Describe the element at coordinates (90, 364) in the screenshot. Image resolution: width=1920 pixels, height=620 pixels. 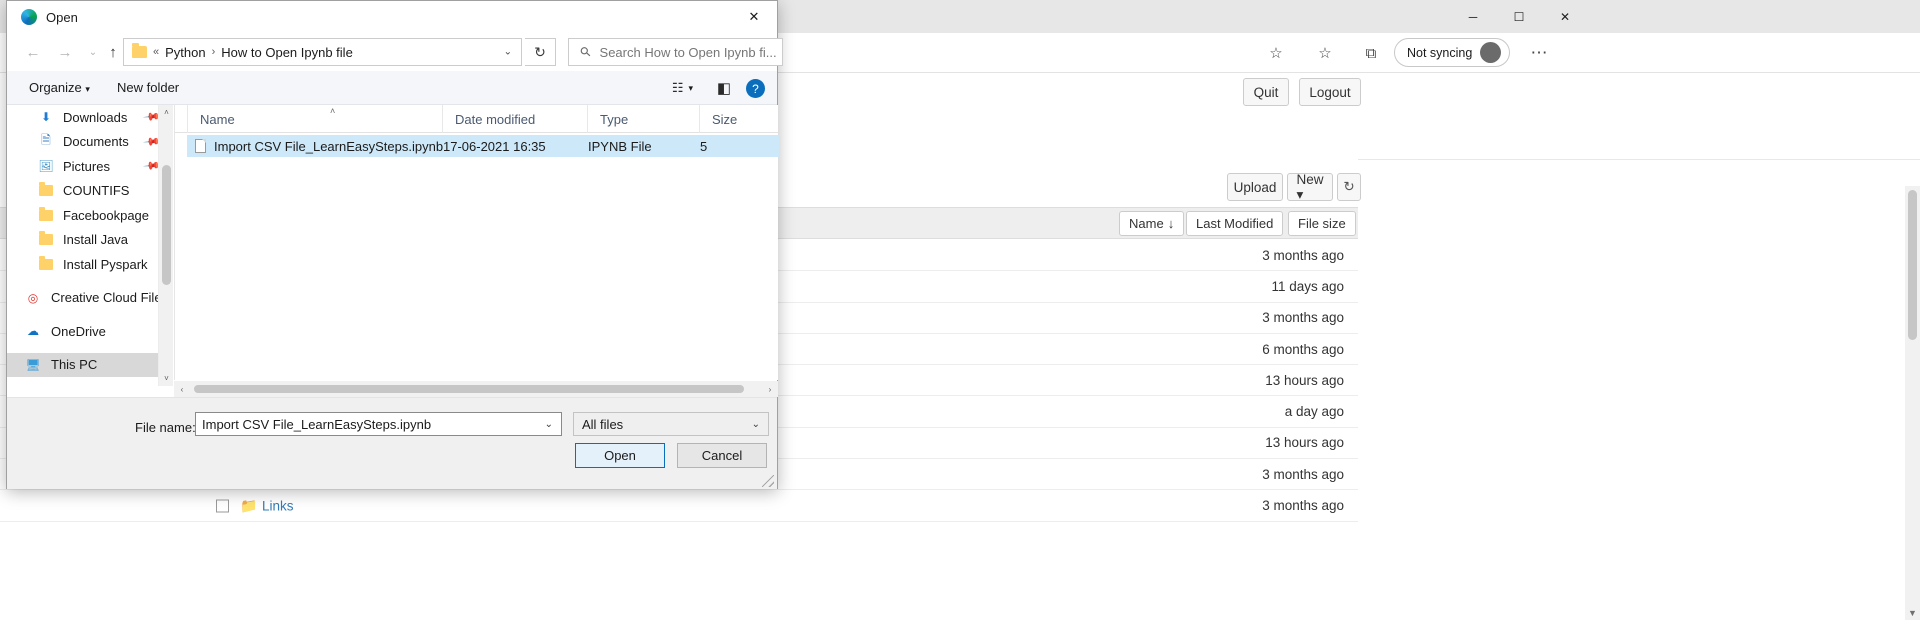
I see `sidebar-item-this-pc: 🖥 This PC` at that location.